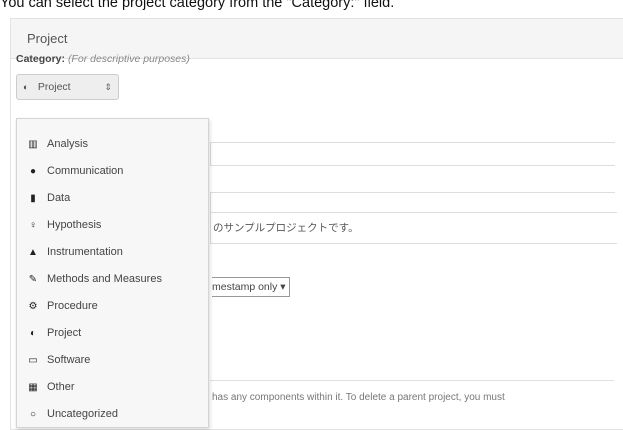 Image resolution: width=623 pixels, height=430 pixels. I want to click on divider, so click(412, 380).